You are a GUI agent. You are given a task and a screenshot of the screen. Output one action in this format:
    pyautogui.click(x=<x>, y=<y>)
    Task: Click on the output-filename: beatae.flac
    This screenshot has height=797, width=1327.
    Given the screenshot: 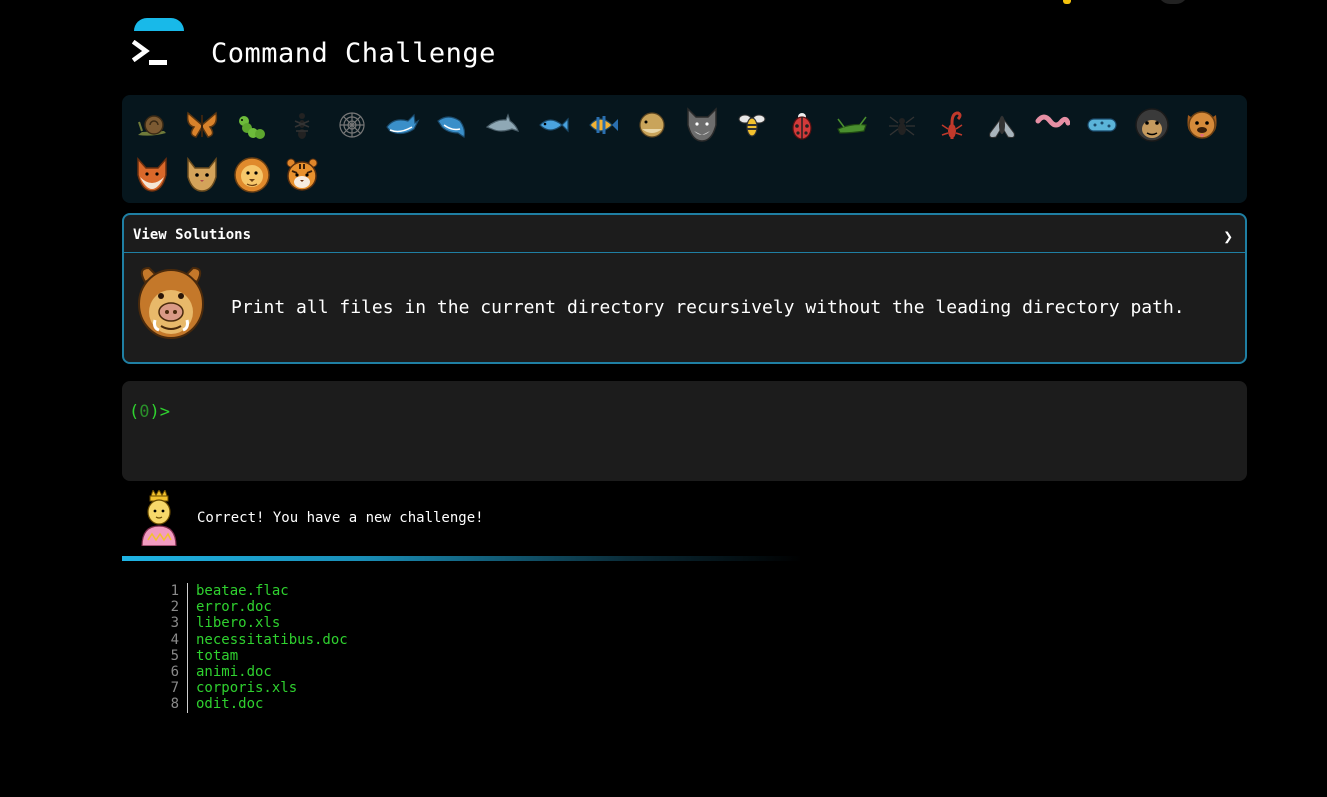 What is the action you would take?
    pyautogui.click(x=242, y=591)
    